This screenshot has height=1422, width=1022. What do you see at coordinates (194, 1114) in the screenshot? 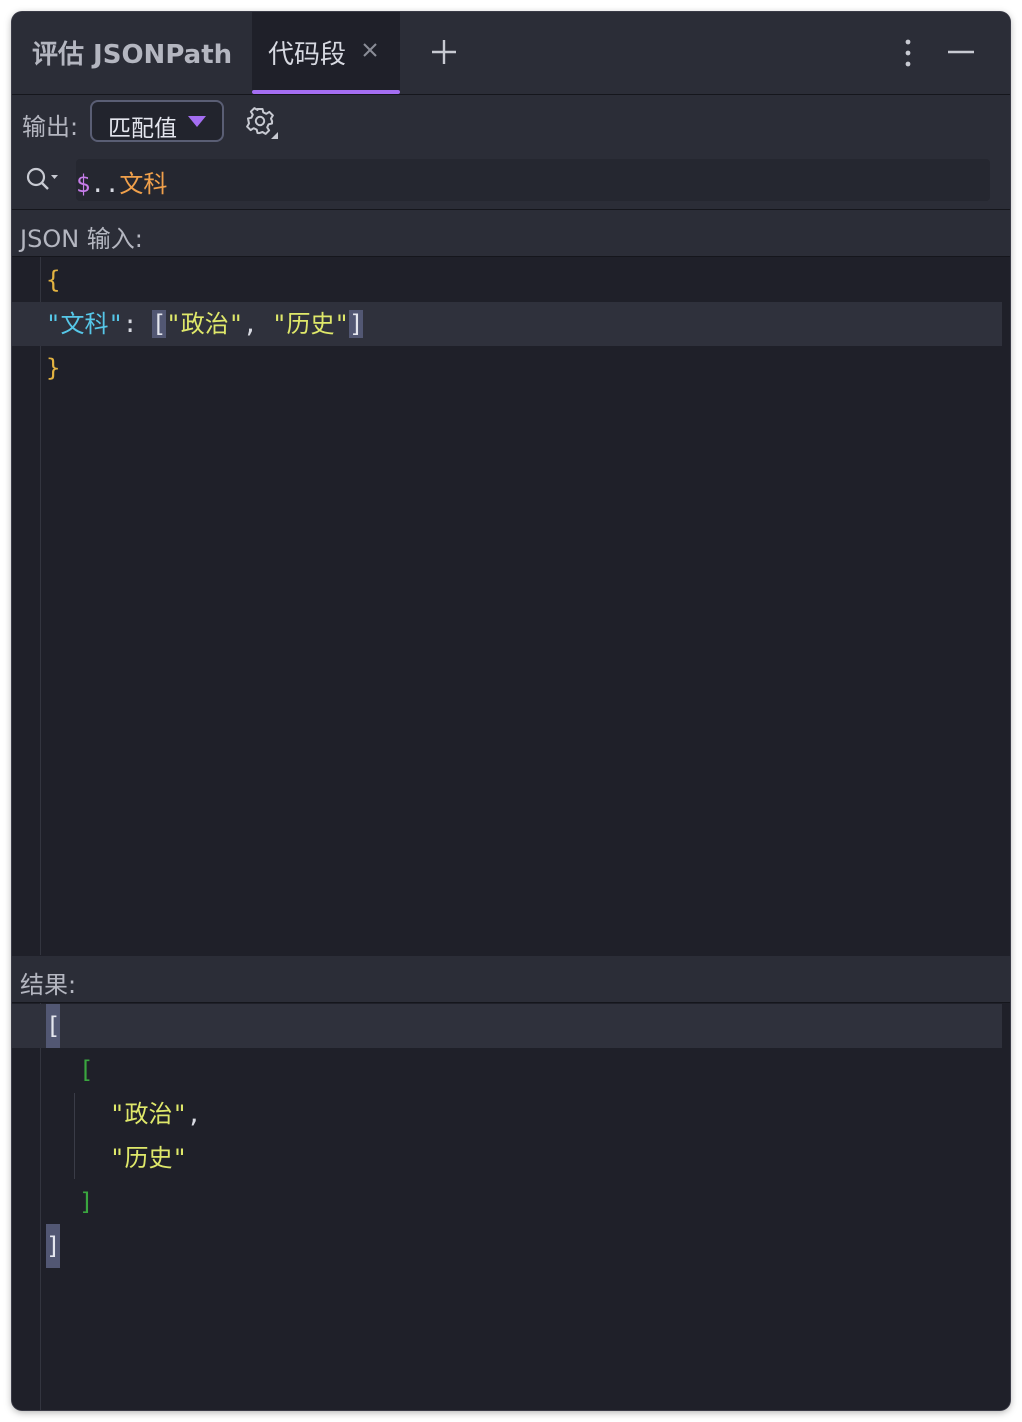
I see `result-comma: ,` at bounding box center [194, 1114].